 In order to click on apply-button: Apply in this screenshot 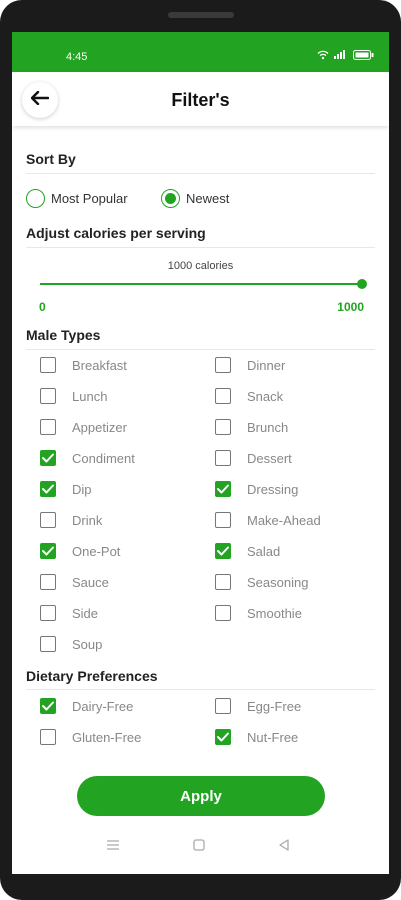, I will do `click(201, 796)`.